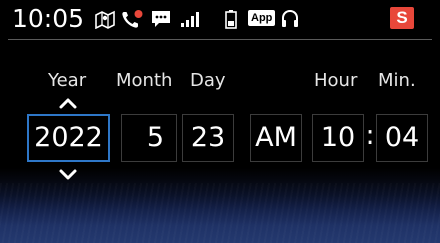 This screenshot has width=440, height=243. Describe the element at coordinates (276, 138) in the screenshot. I see `ampm-field: AM` at that location.